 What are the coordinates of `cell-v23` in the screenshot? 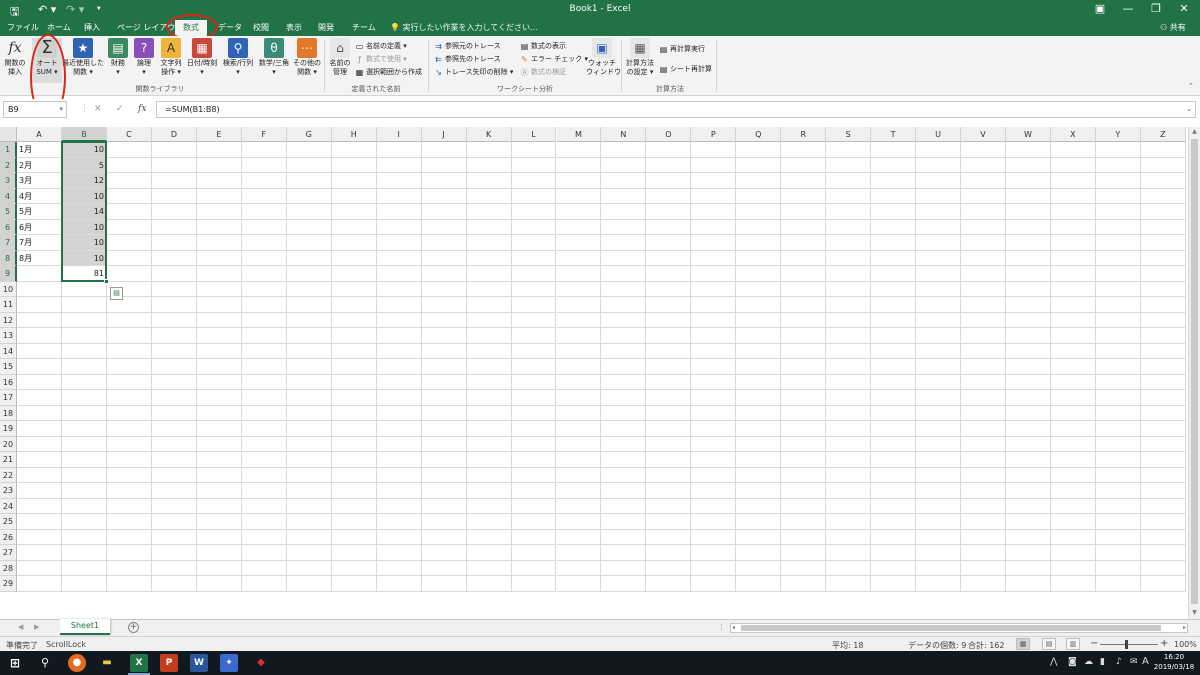 It's located at (983, 491).